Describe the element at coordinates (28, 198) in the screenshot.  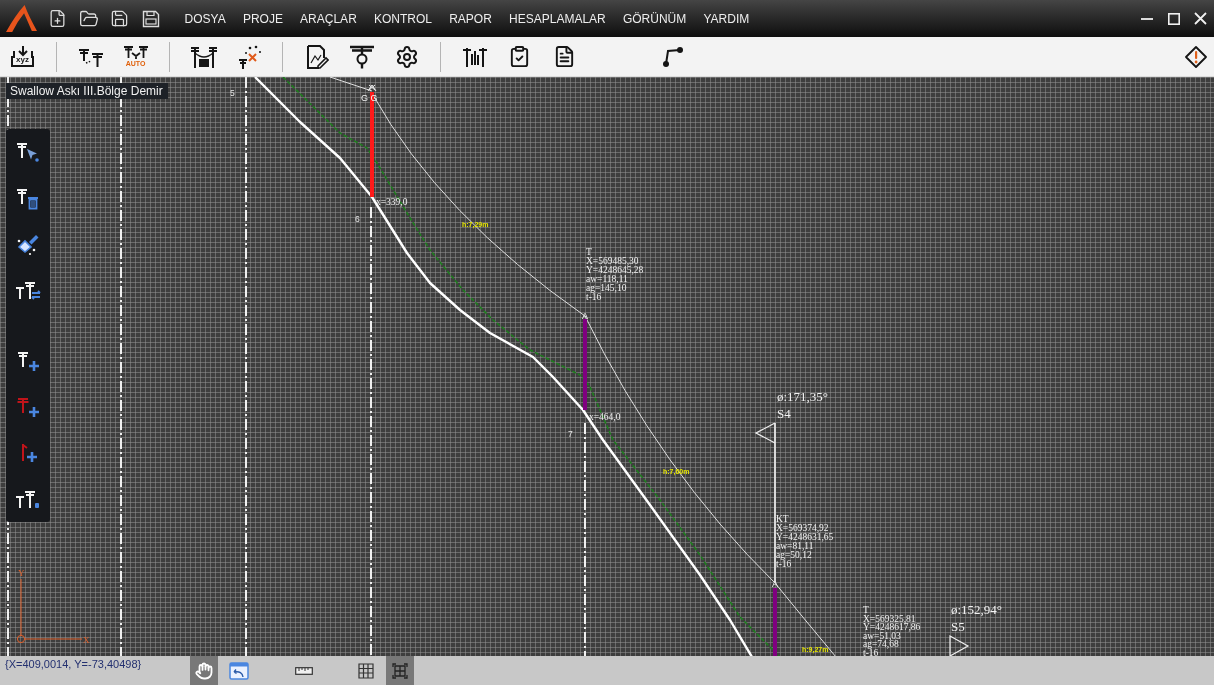
I see `pole-trash-icon` at that location.